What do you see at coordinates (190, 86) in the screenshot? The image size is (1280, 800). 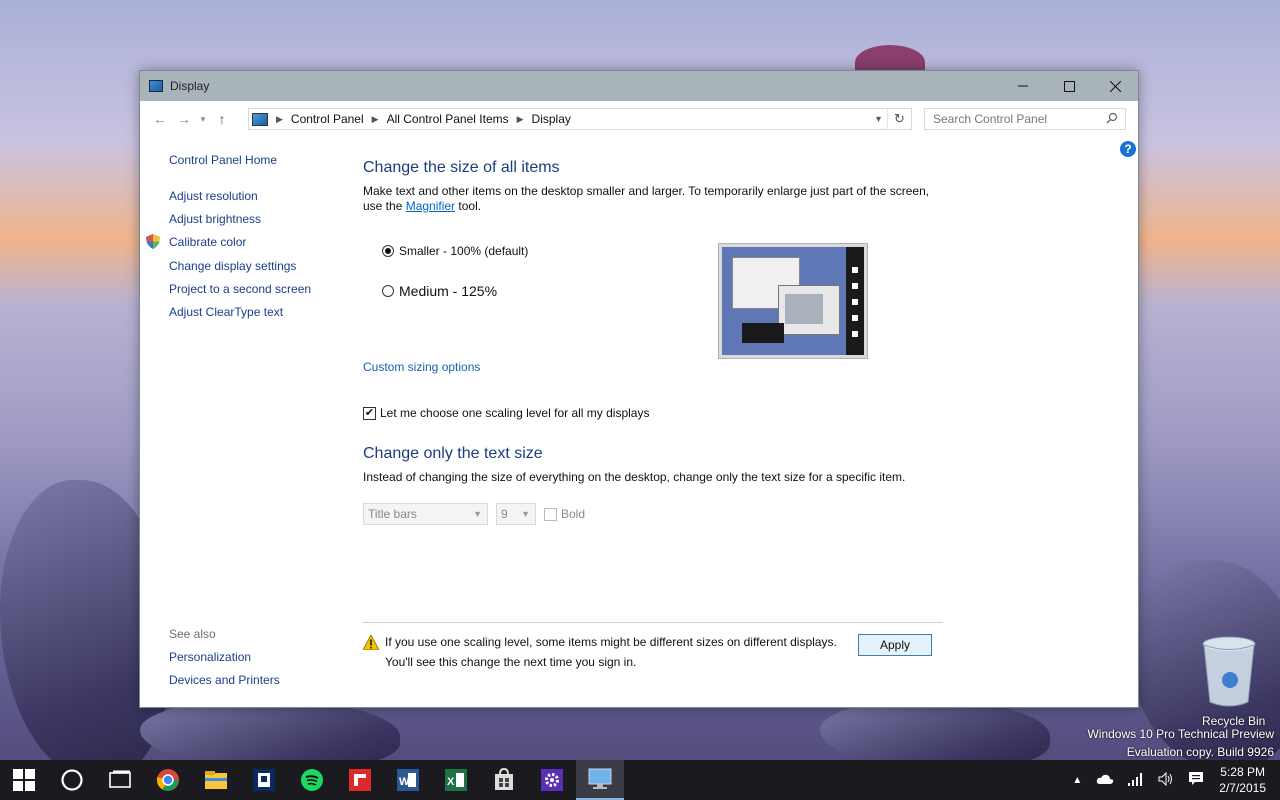 I see `window-title: Display` at bounding box center [190, 86].